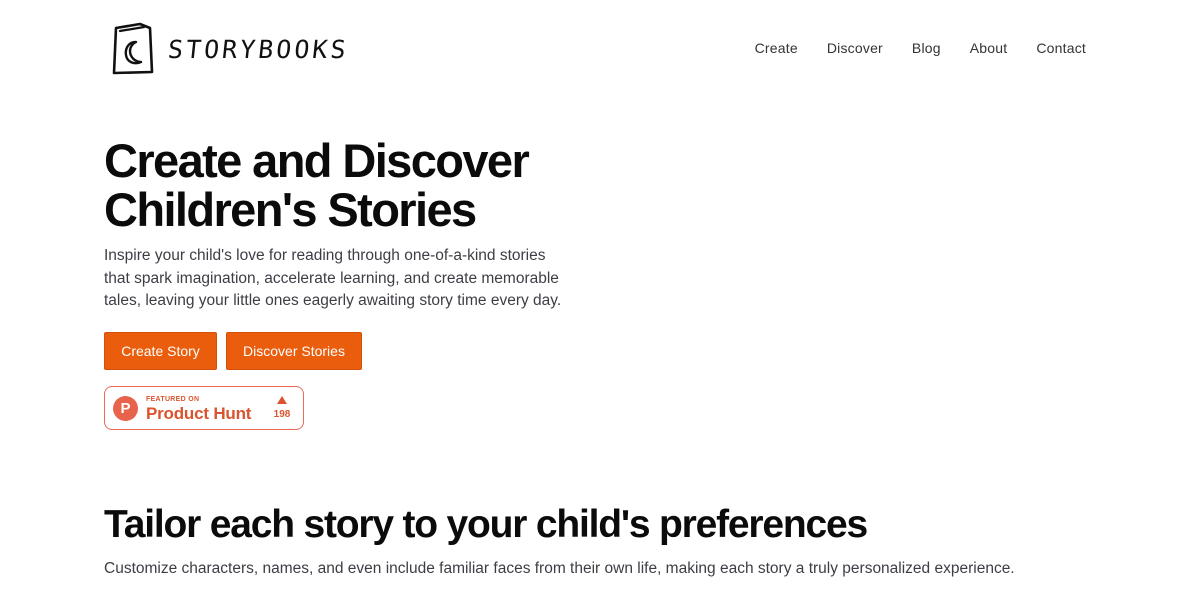 The height and width of the screenshot is (600, 1200). Describe the element at coordinates (258, 49) in the screenshot. I see `brand-name: STORYBOOKS` at that location.